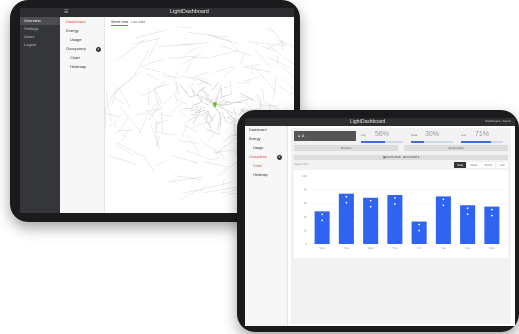  I want to click on sidebar-item: Overview, so click(40, 21).